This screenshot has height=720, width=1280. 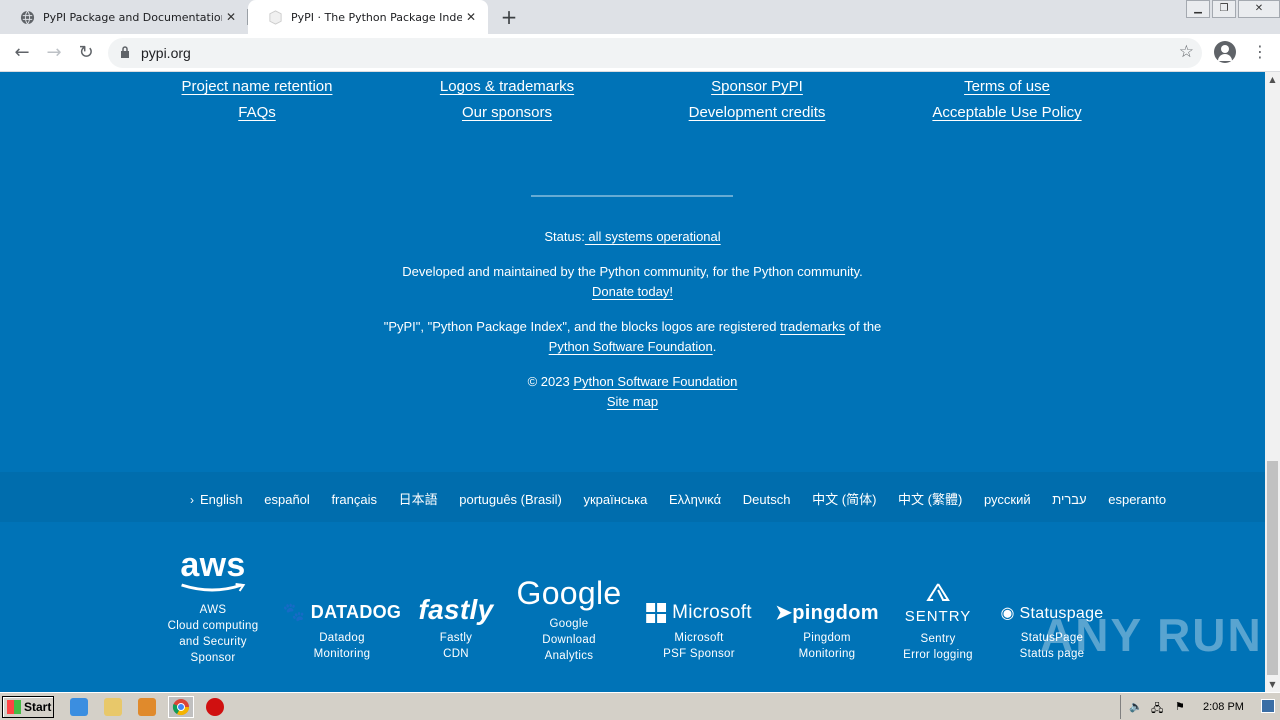 I want to click on psf-link: Python Software Foundation, so click(x=631, y=346).